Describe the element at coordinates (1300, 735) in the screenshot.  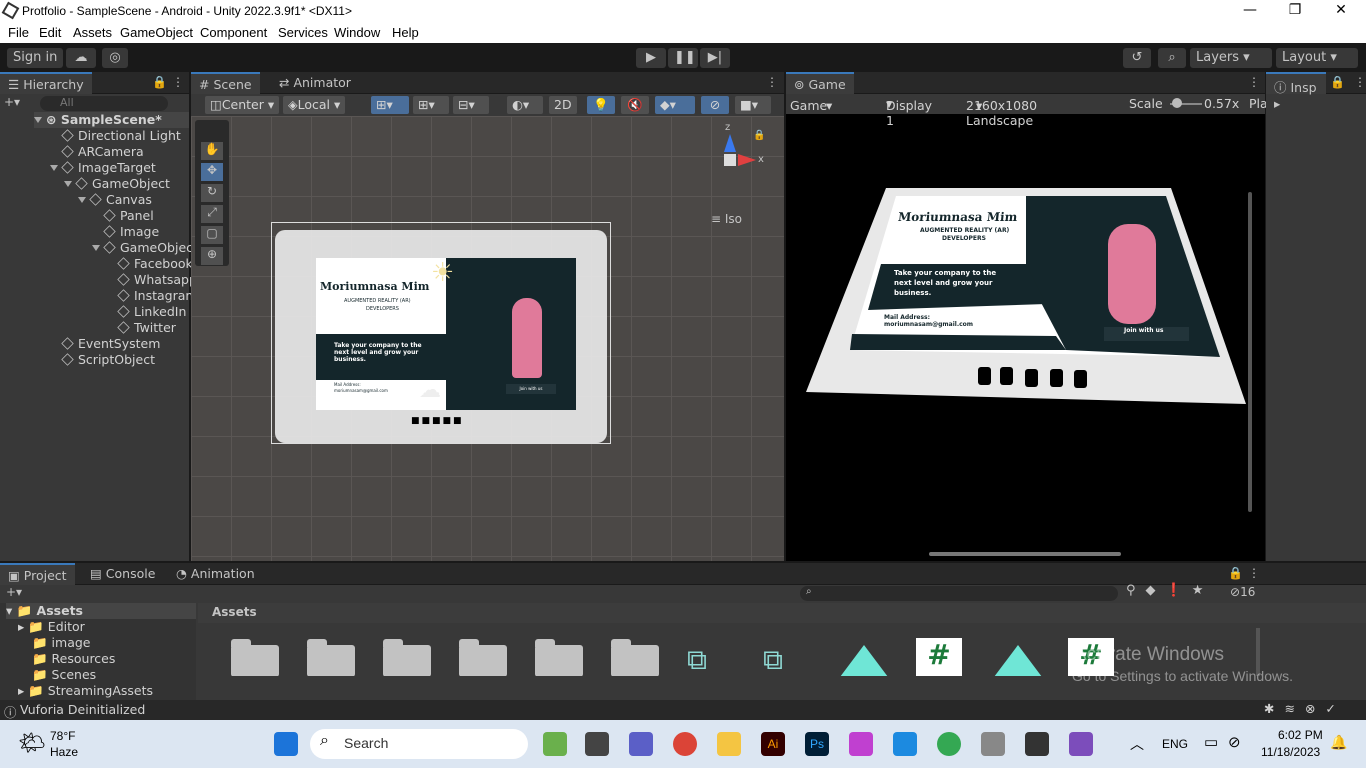
I see `clock-time: 6:02 PM` at that location.